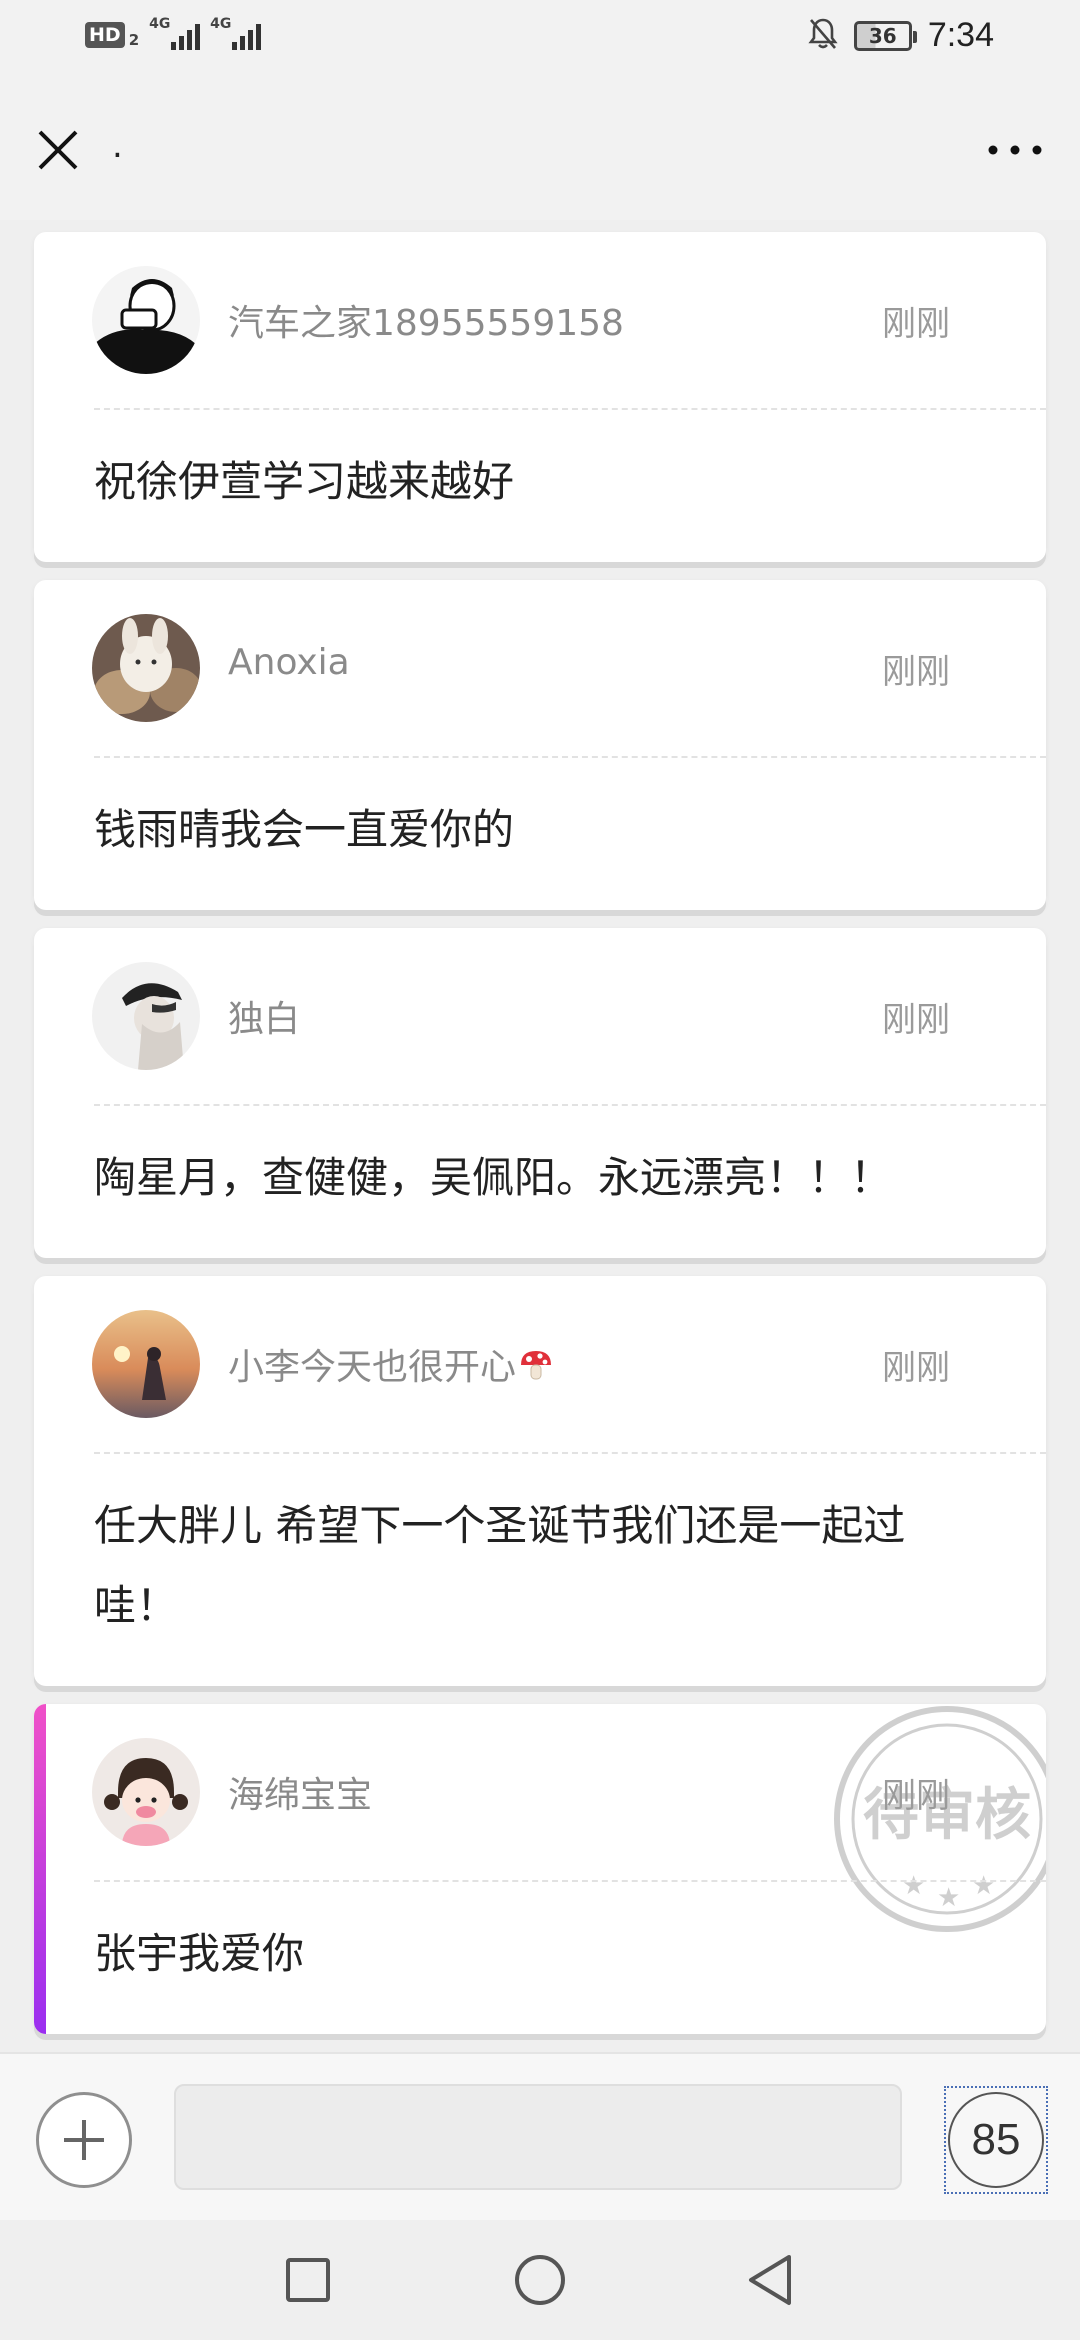  I want to click on status-right: 36 7:34, so click(901, 35).